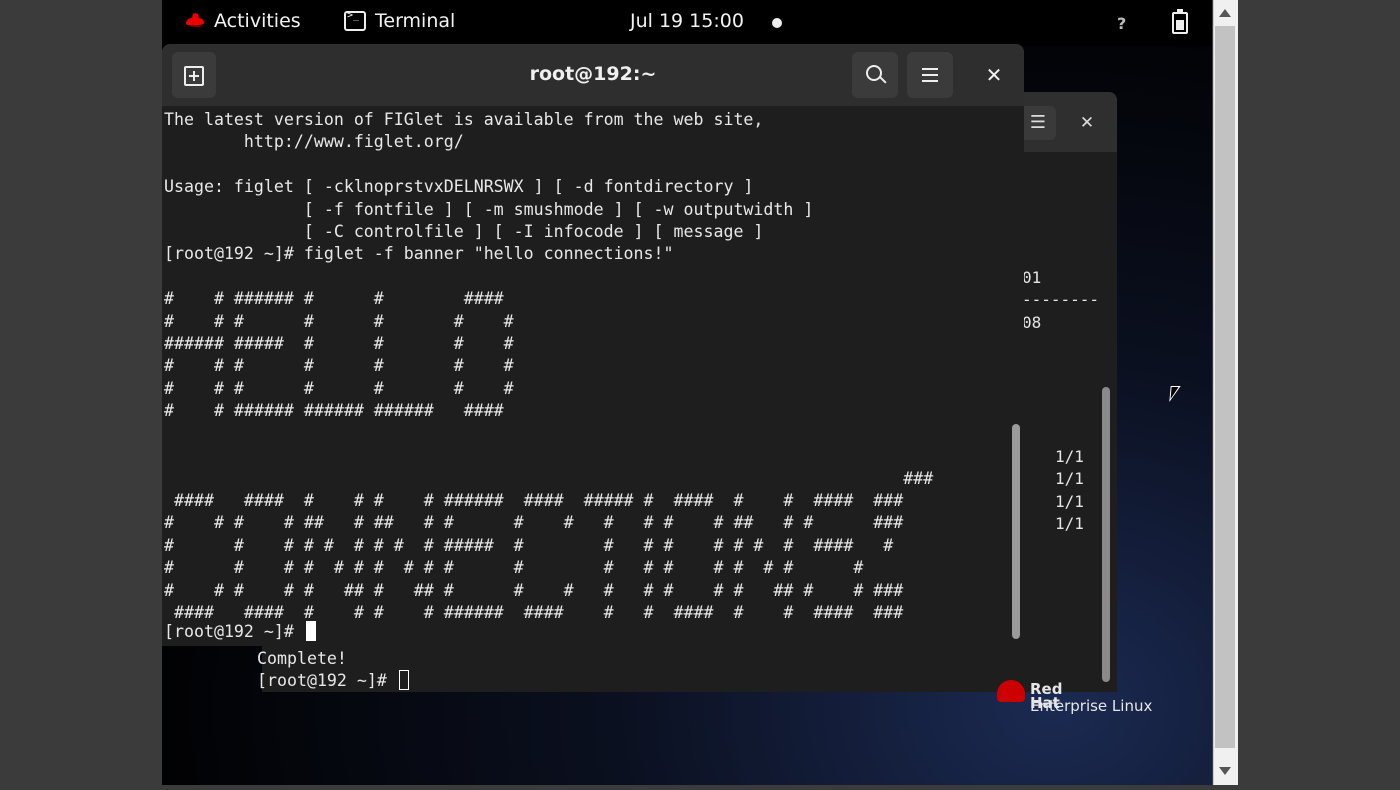 The height and width of the screenshot is (790, 1400). I want to click on background-prompt: [root@192 ~]#, so click(327, 681).